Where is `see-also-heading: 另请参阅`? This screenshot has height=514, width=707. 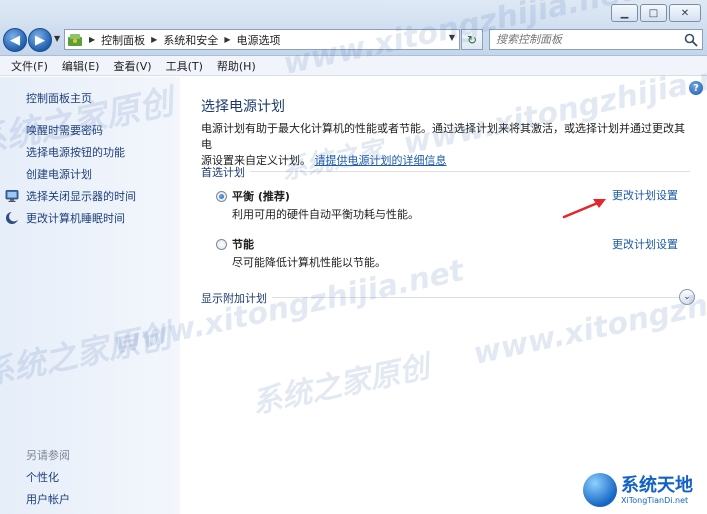
see-also-heading: 另请参阅 is located at coordinates (48, 455).